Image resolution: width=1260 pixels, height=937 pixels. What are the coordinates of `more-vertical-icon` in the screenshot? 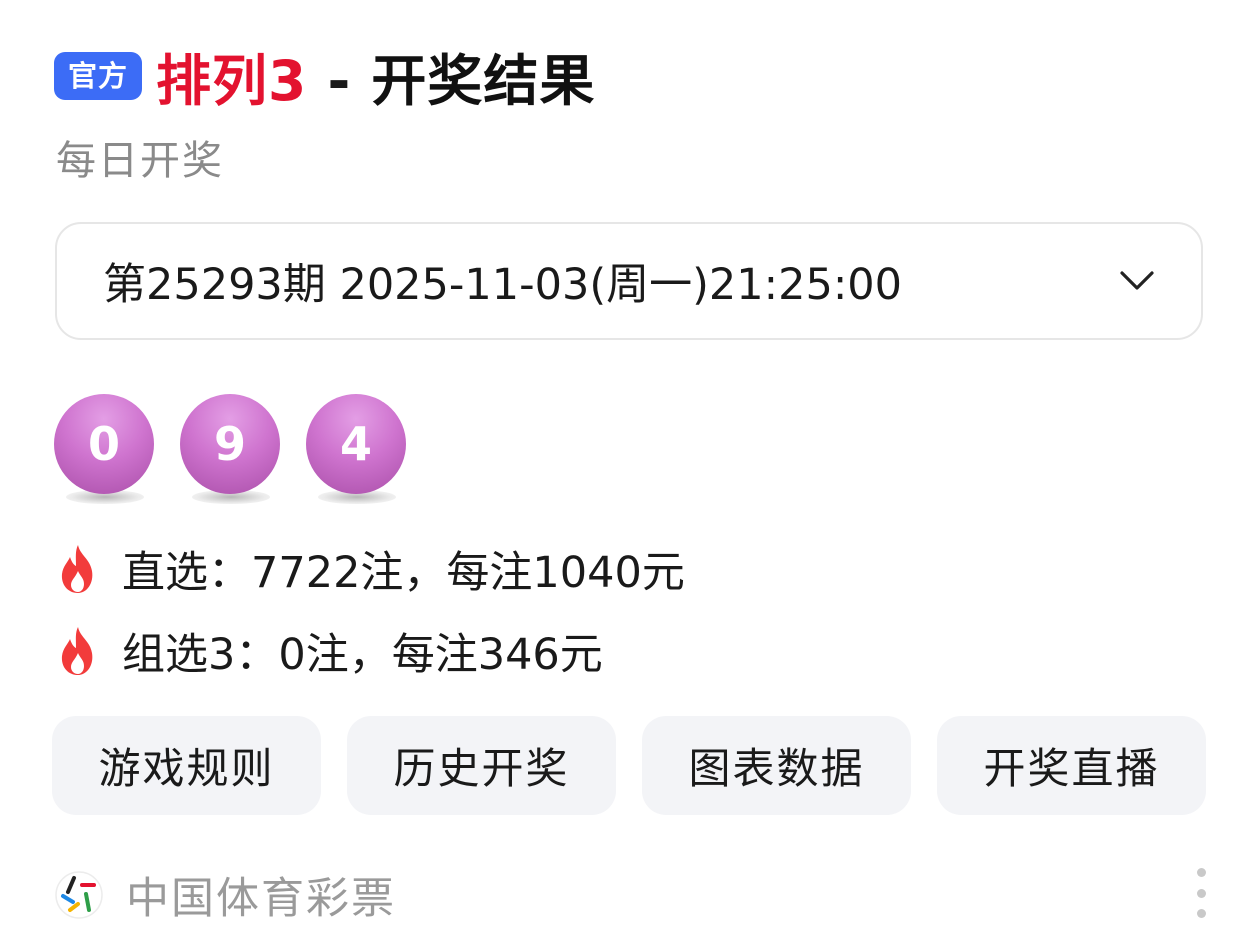 It's located at (1201, 893).